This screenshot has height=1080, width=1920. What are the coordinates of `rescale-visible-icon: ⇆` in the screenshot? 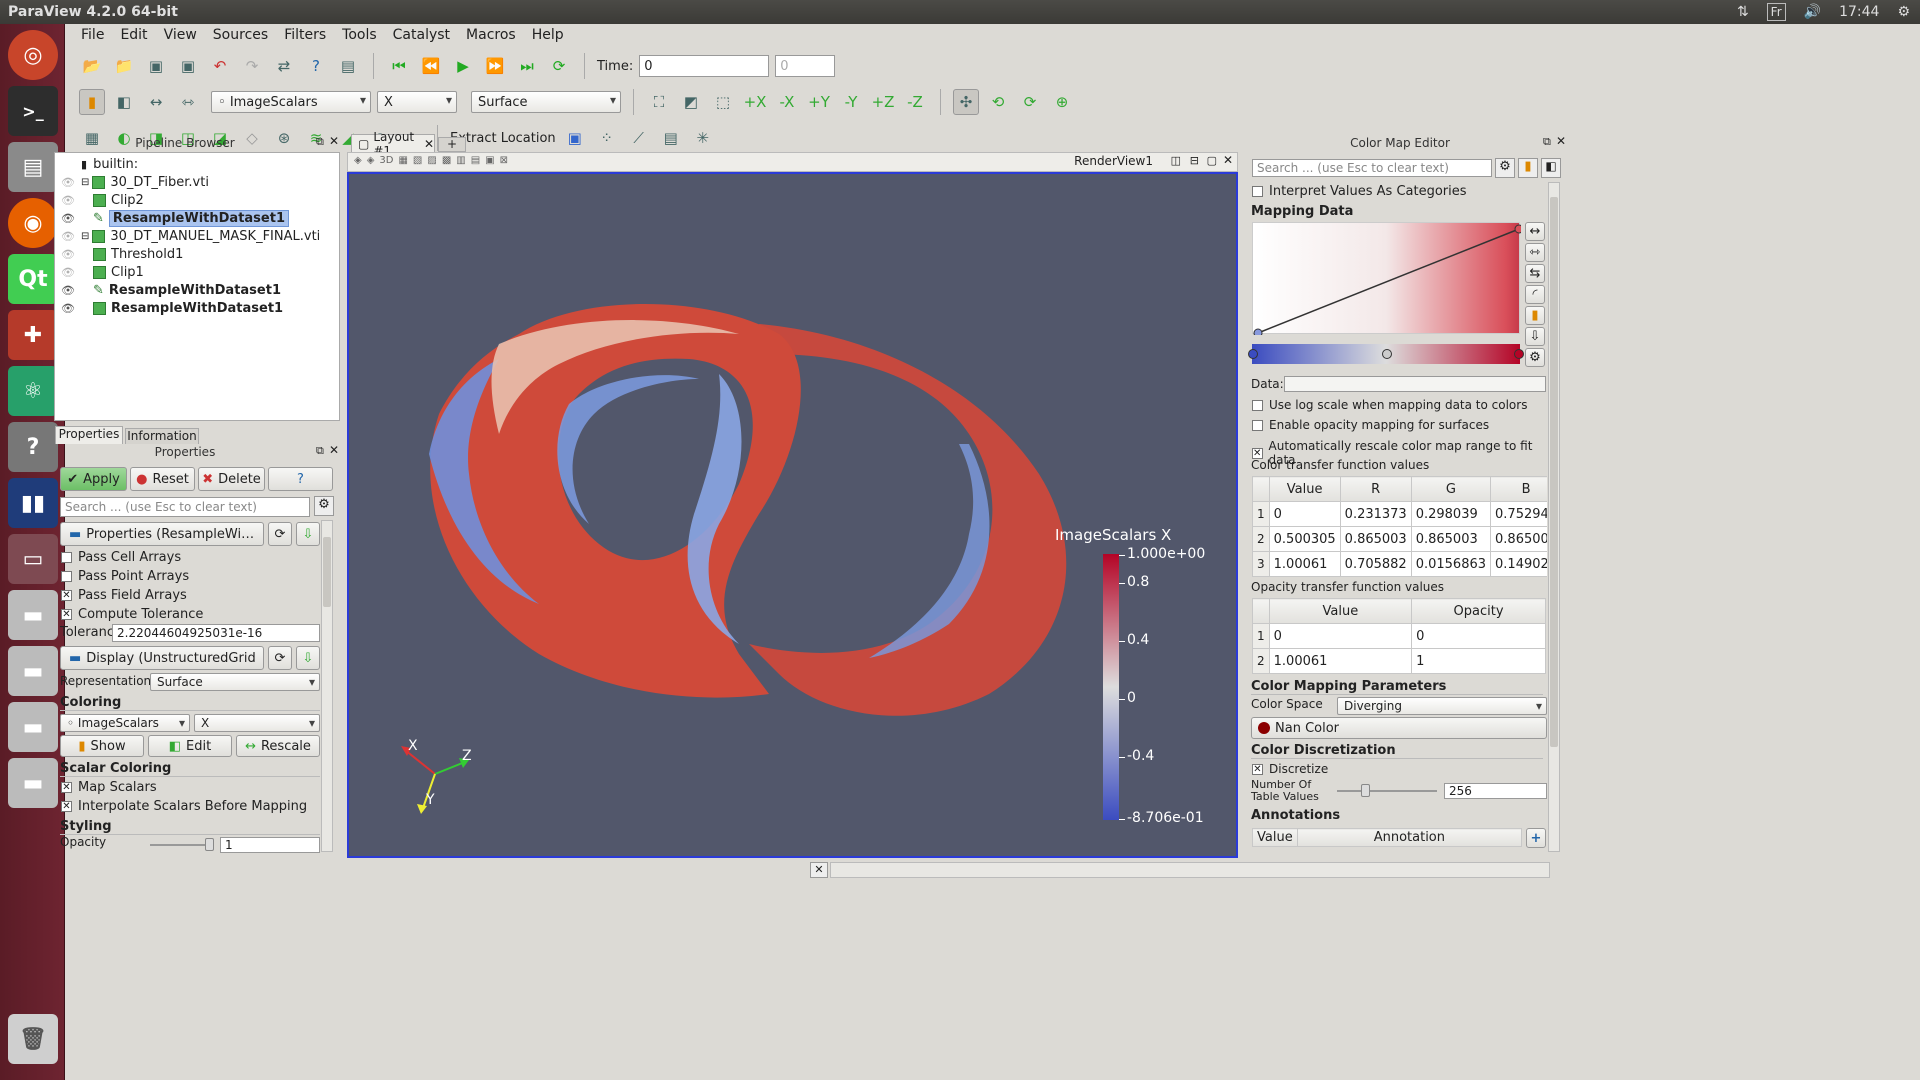 It's located at (1535, 273).